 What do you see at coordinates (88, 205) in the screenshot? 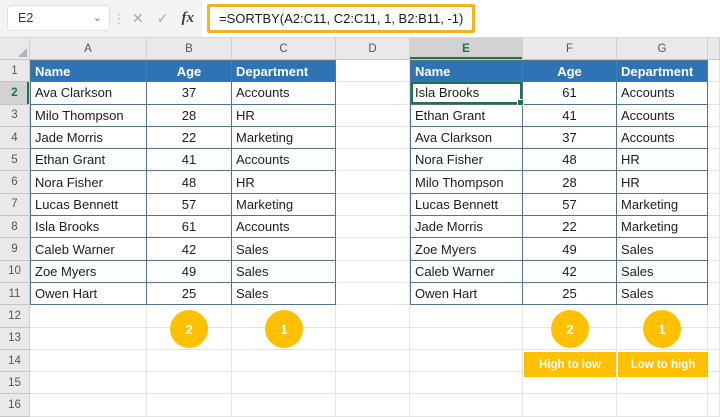
I see `cell-A7: Lucas Bennett` at bounding box center [88, 205].